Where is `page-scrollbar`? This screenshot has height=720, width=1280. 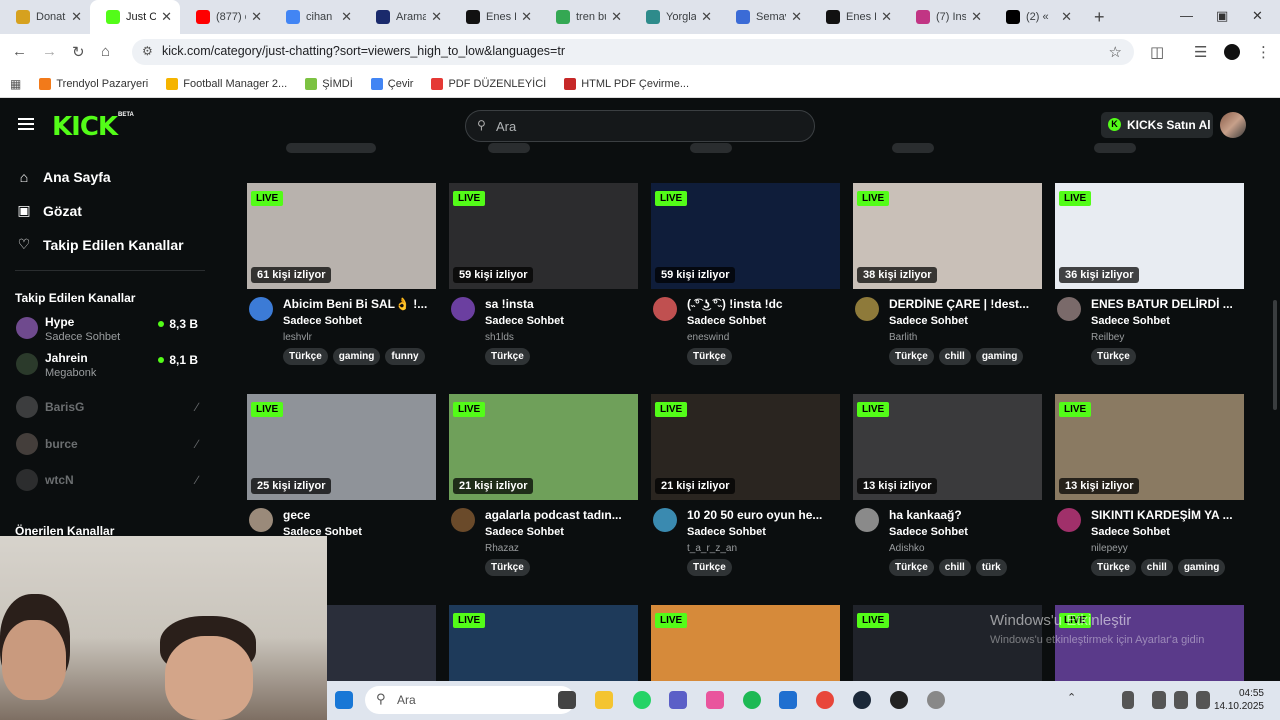 page-scrollbar is located at coordinates (1275, 355).